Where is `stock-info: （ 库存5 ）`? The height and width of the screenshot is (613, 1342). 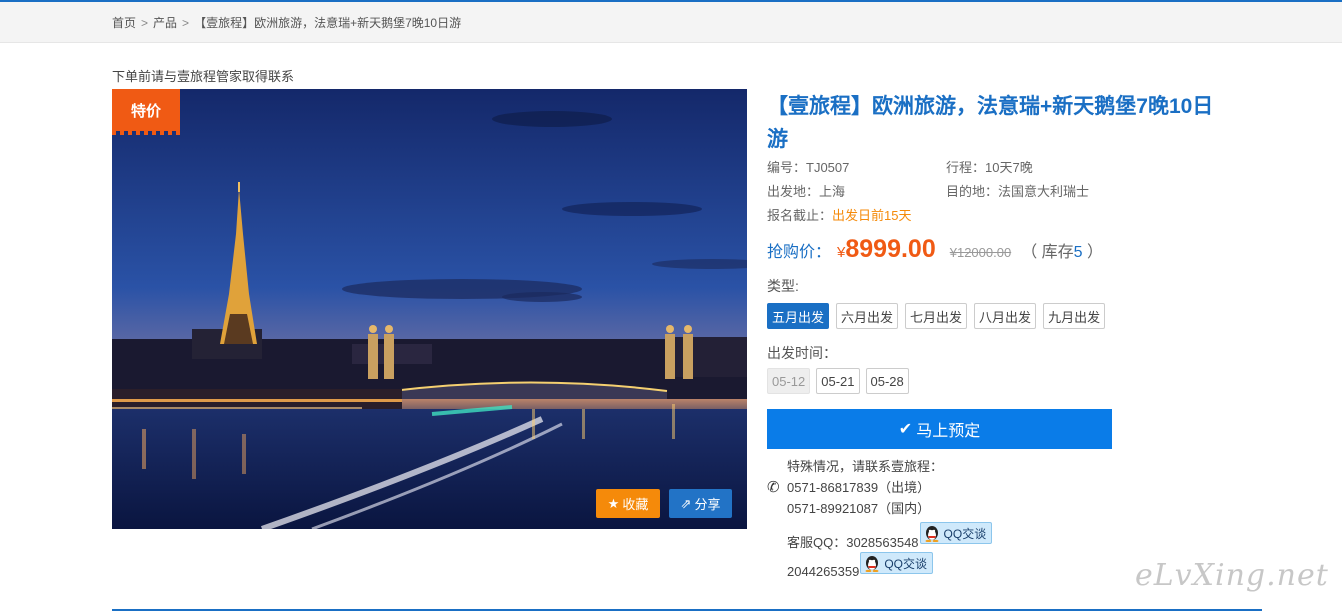 stock-info: （ 库存5 ） is located at coordinates (1062, 250).